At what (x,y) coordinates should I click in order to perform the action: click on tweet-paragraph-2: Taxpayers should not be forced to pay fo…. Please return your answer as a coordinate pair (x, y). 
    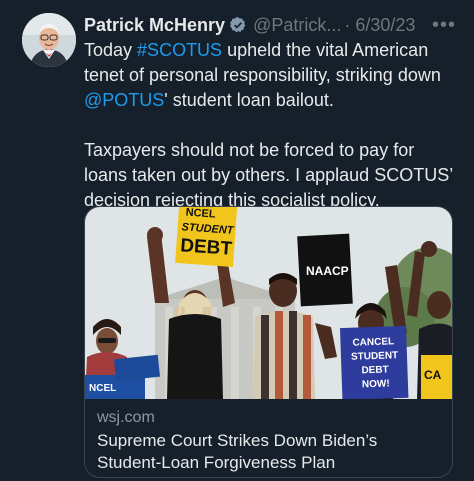
    Looking at the image, I should click on (268, 175).